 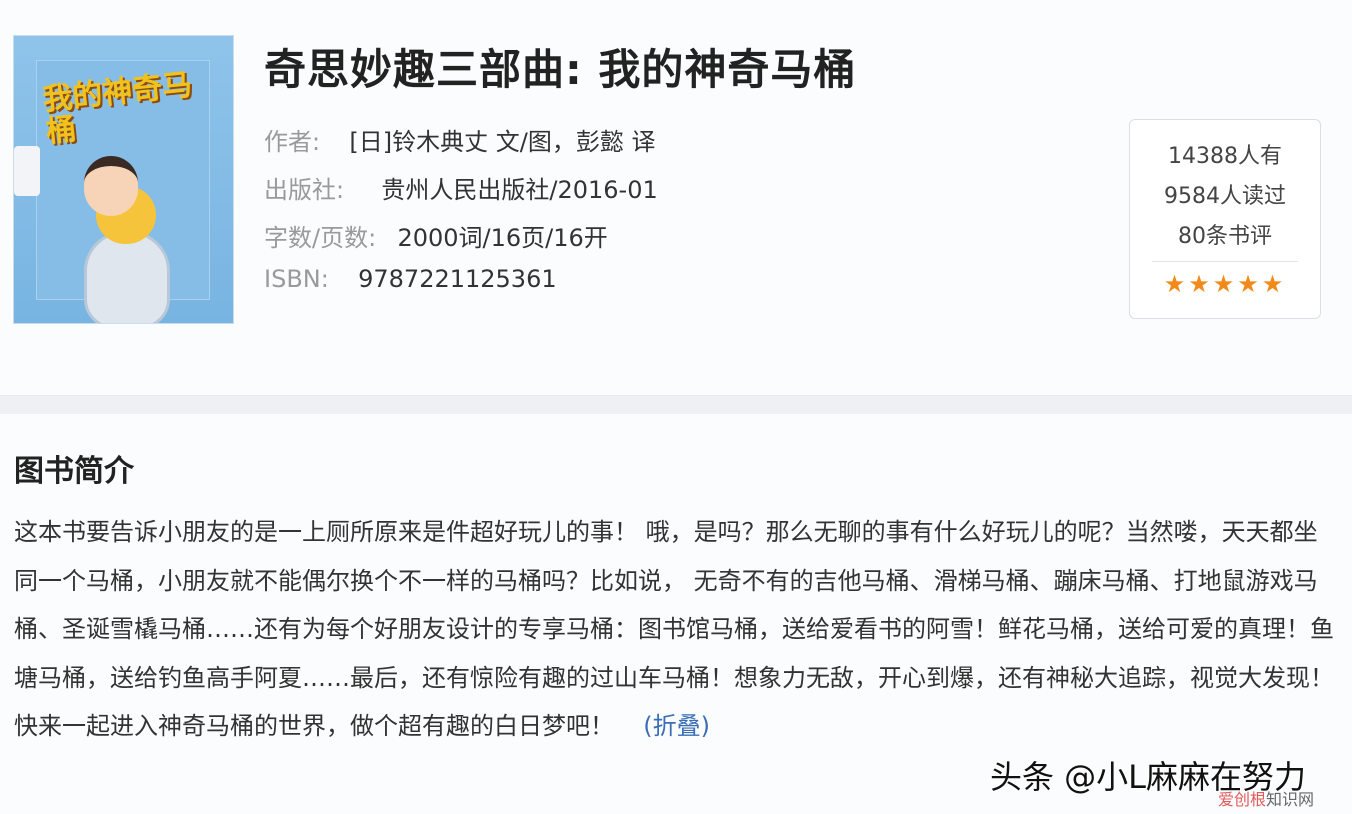 I want to click on meta-pages-label: 字数/页数:, so click(x=320, y=238).